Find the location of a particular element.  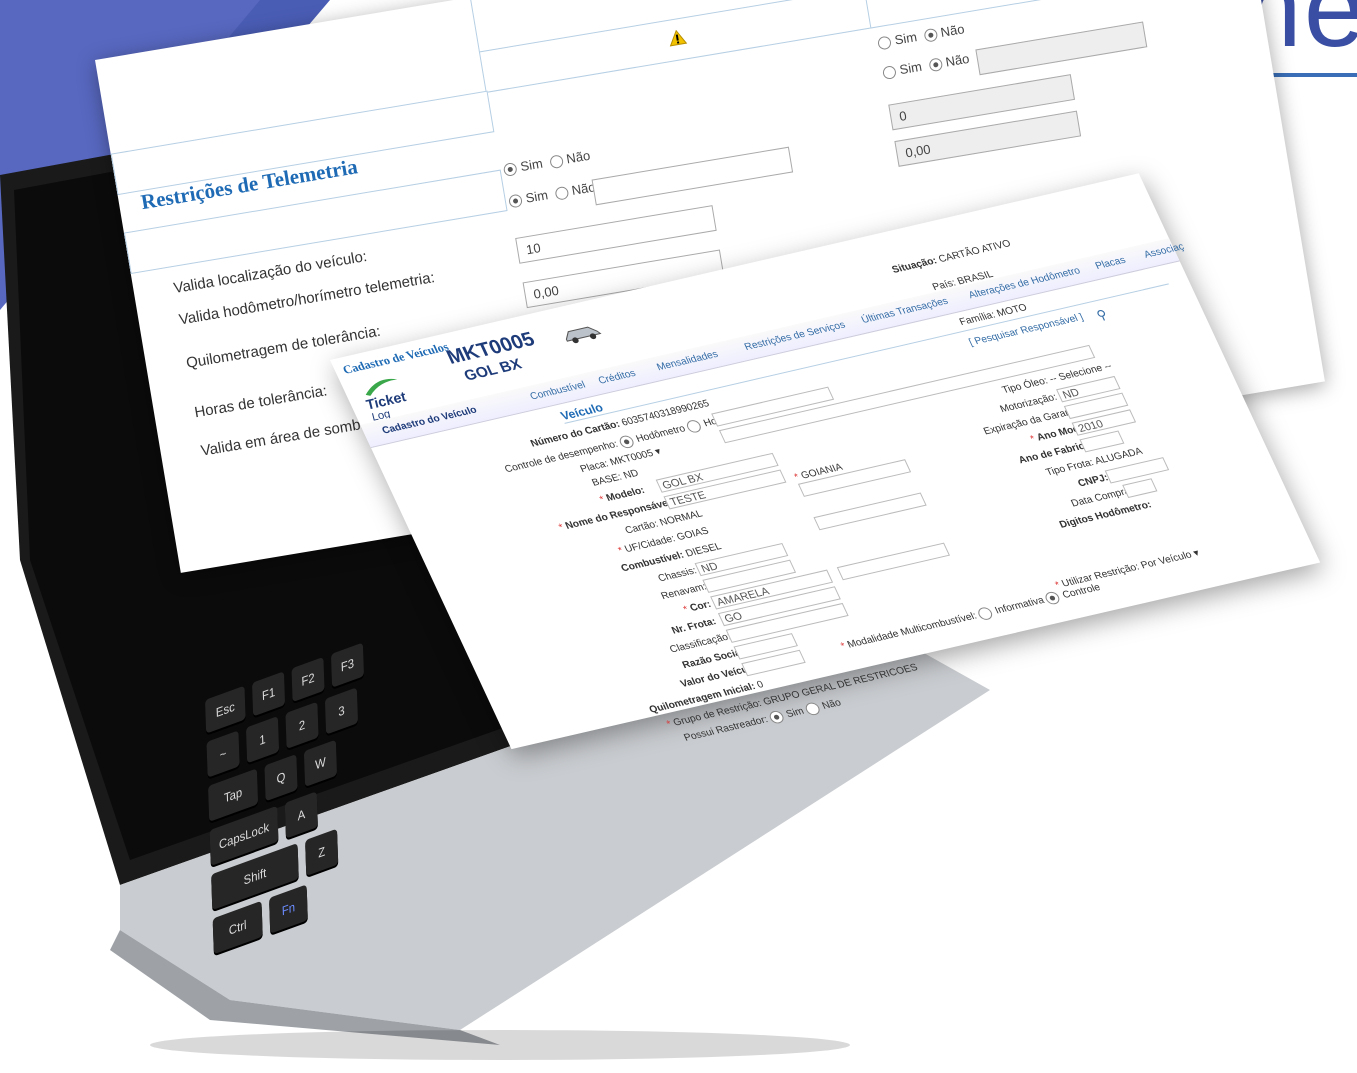

radio-horimetro is located at coordinates (694, 426).